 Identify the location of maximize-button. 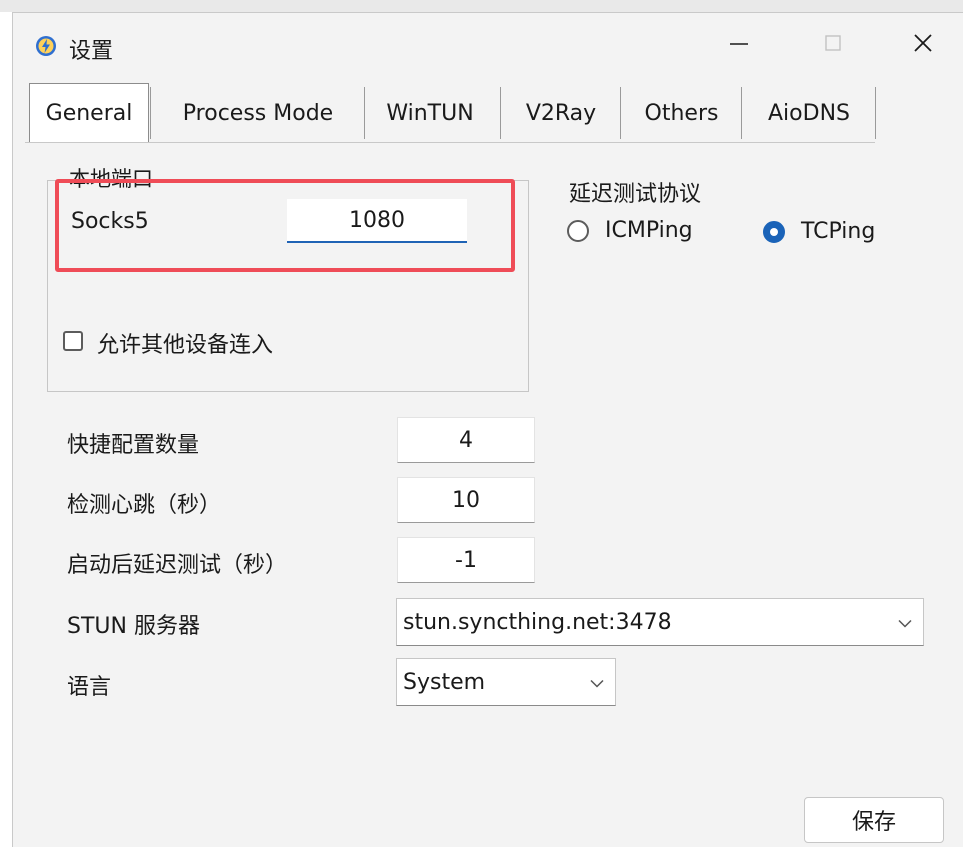
(833, 45).